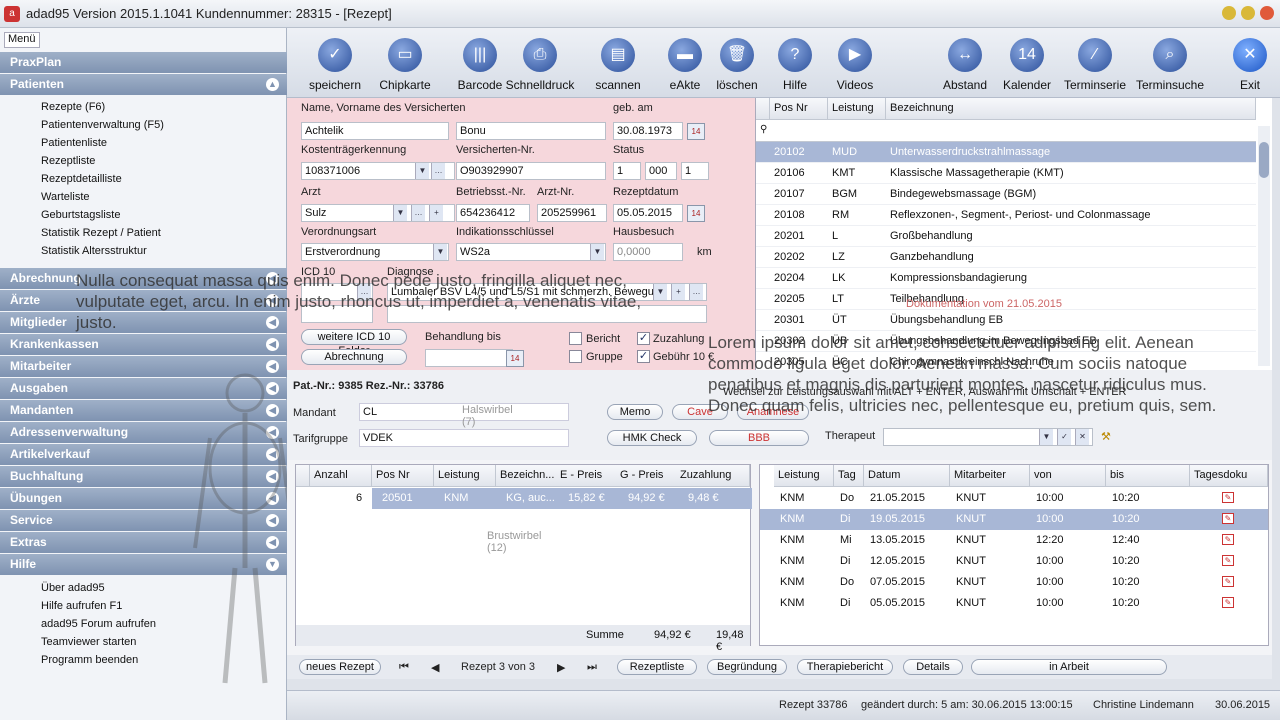  I want to click on sidebar-item: Warteliste, so click(65, 197).